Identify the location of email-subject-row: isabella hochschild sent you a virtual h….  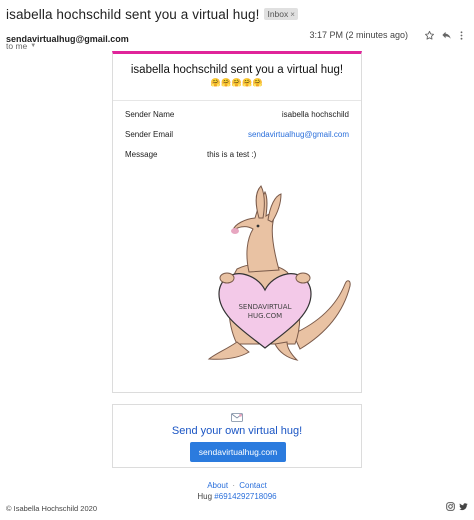
(152, 14).